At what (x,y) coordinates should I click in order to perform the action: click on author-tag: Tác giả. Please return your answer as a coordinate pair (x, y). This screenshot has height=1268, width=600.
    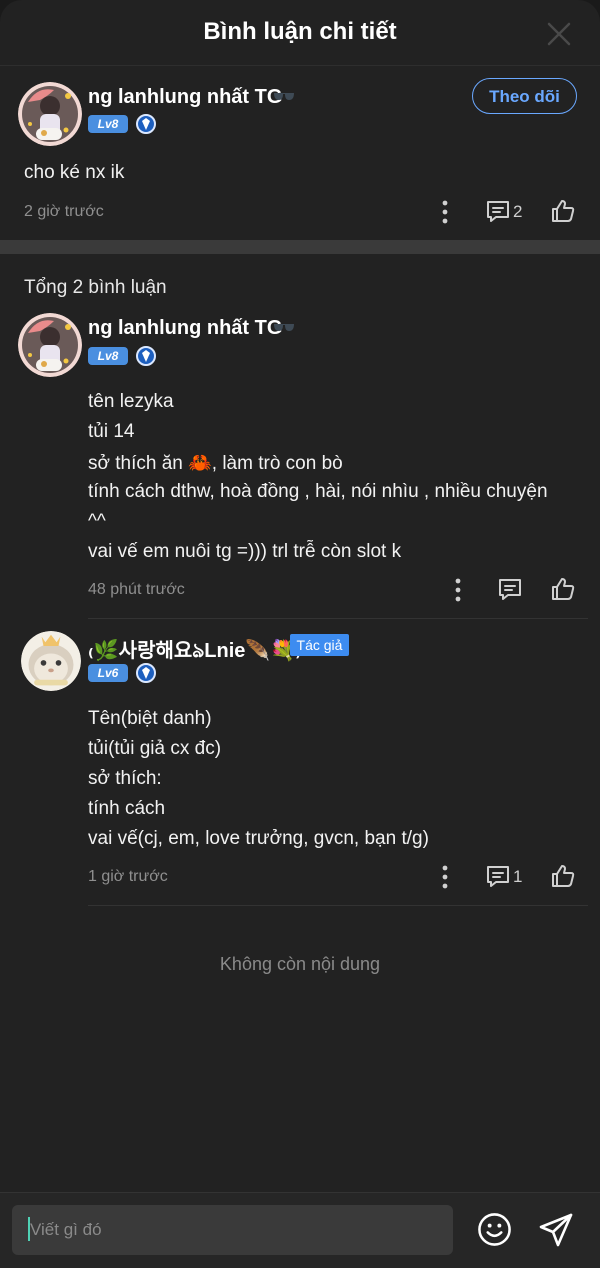
    Looking at the image, I should click on (319, 645).